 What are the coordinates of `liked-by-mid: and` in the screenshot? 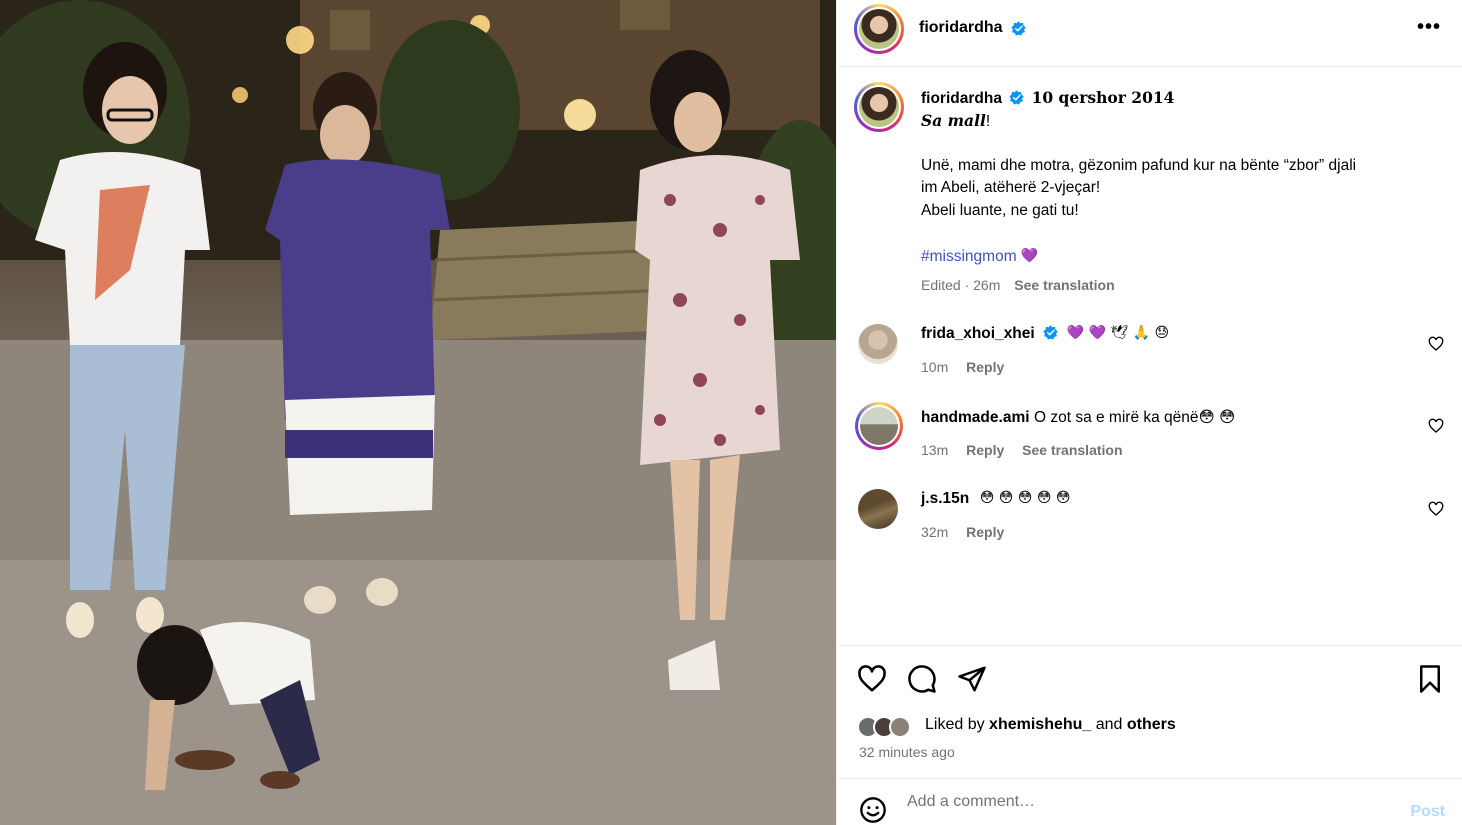 It's located at (1109, 724).